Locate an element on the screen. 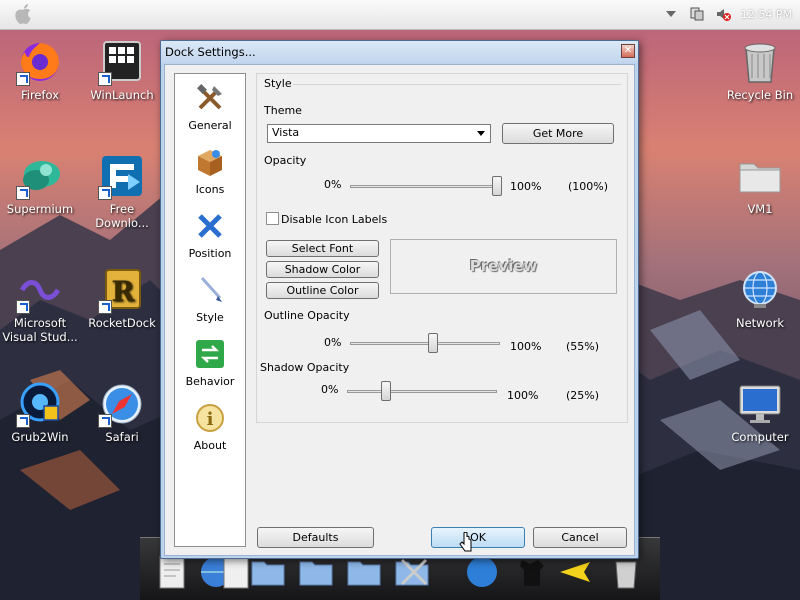 The image size is (800, 600). opacity-min-label: 0% is located at coordinates (333, 184).